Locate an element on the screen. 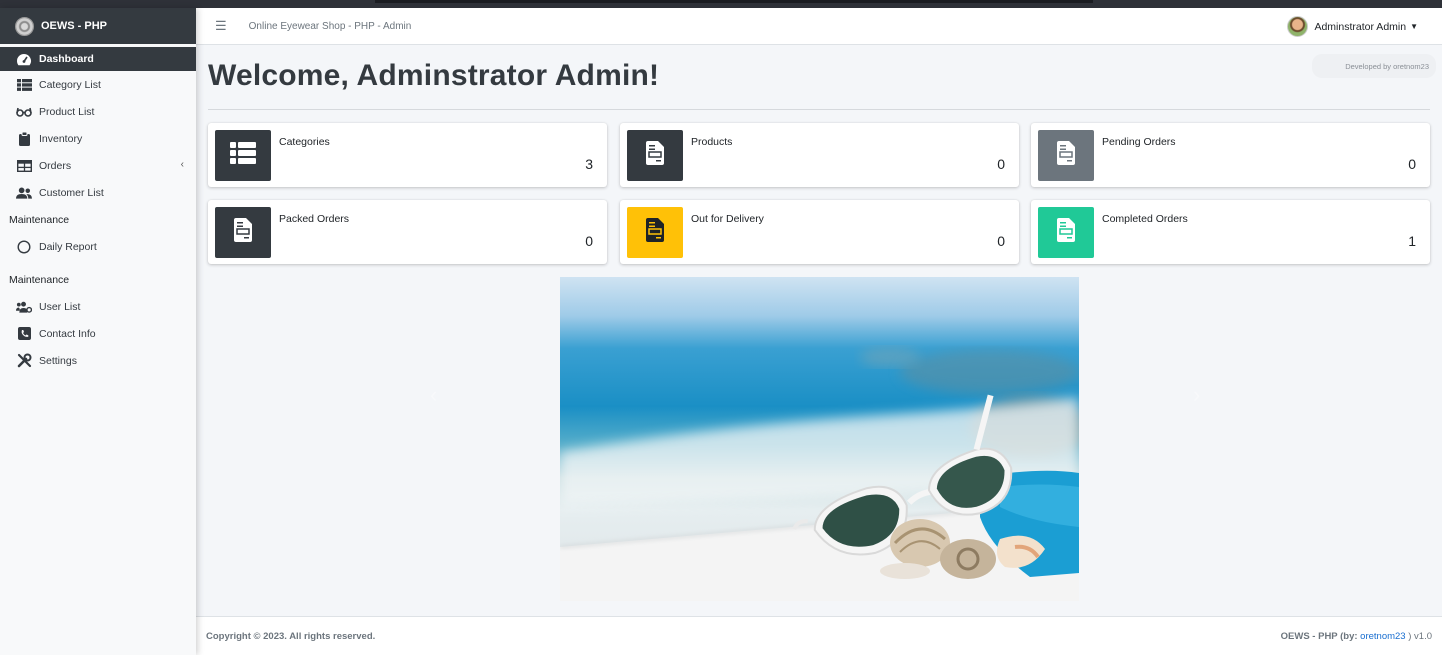  user-menu-dropdown: Adminstrator Admin ▼ is located at coordinates (1352, 26).